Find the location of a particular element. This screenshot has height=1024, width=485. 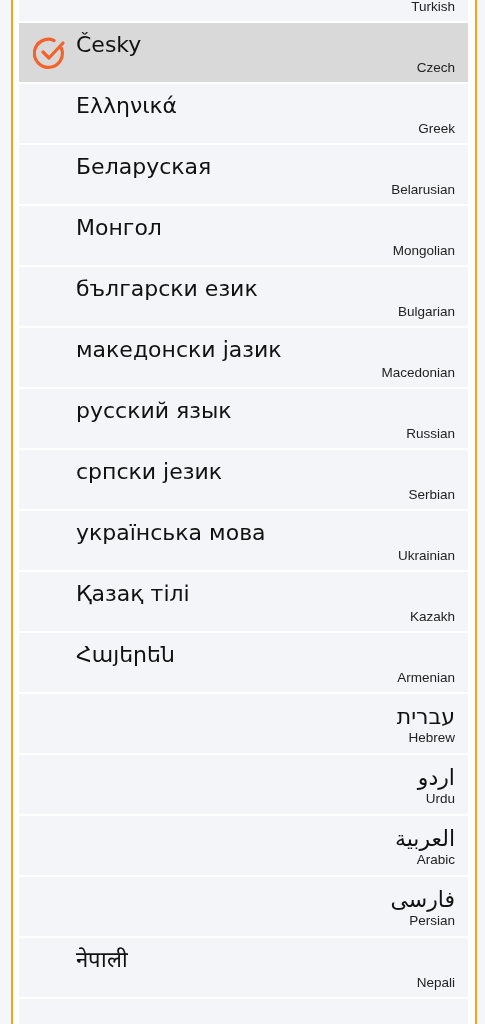

language-english-name: Macedonian is located at coordinates (418, 372).